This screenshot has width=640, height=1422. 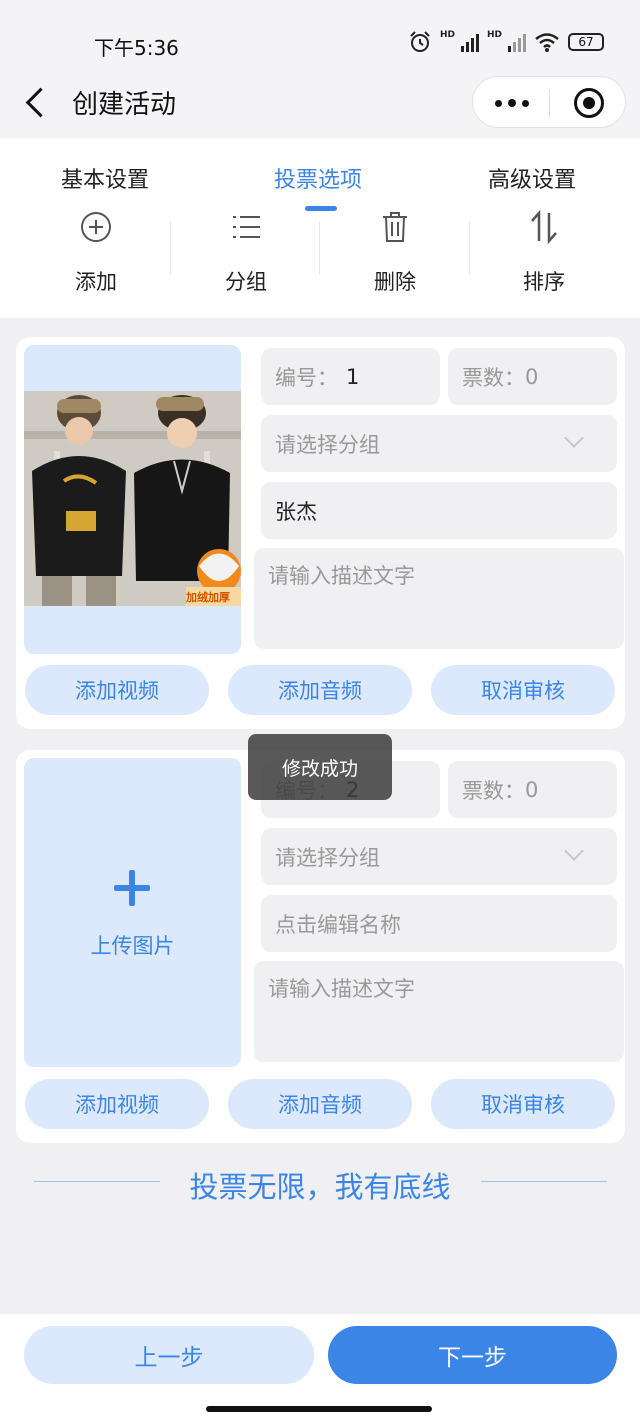 I want to click on group-label: 分组, so click(x=246, y=282).